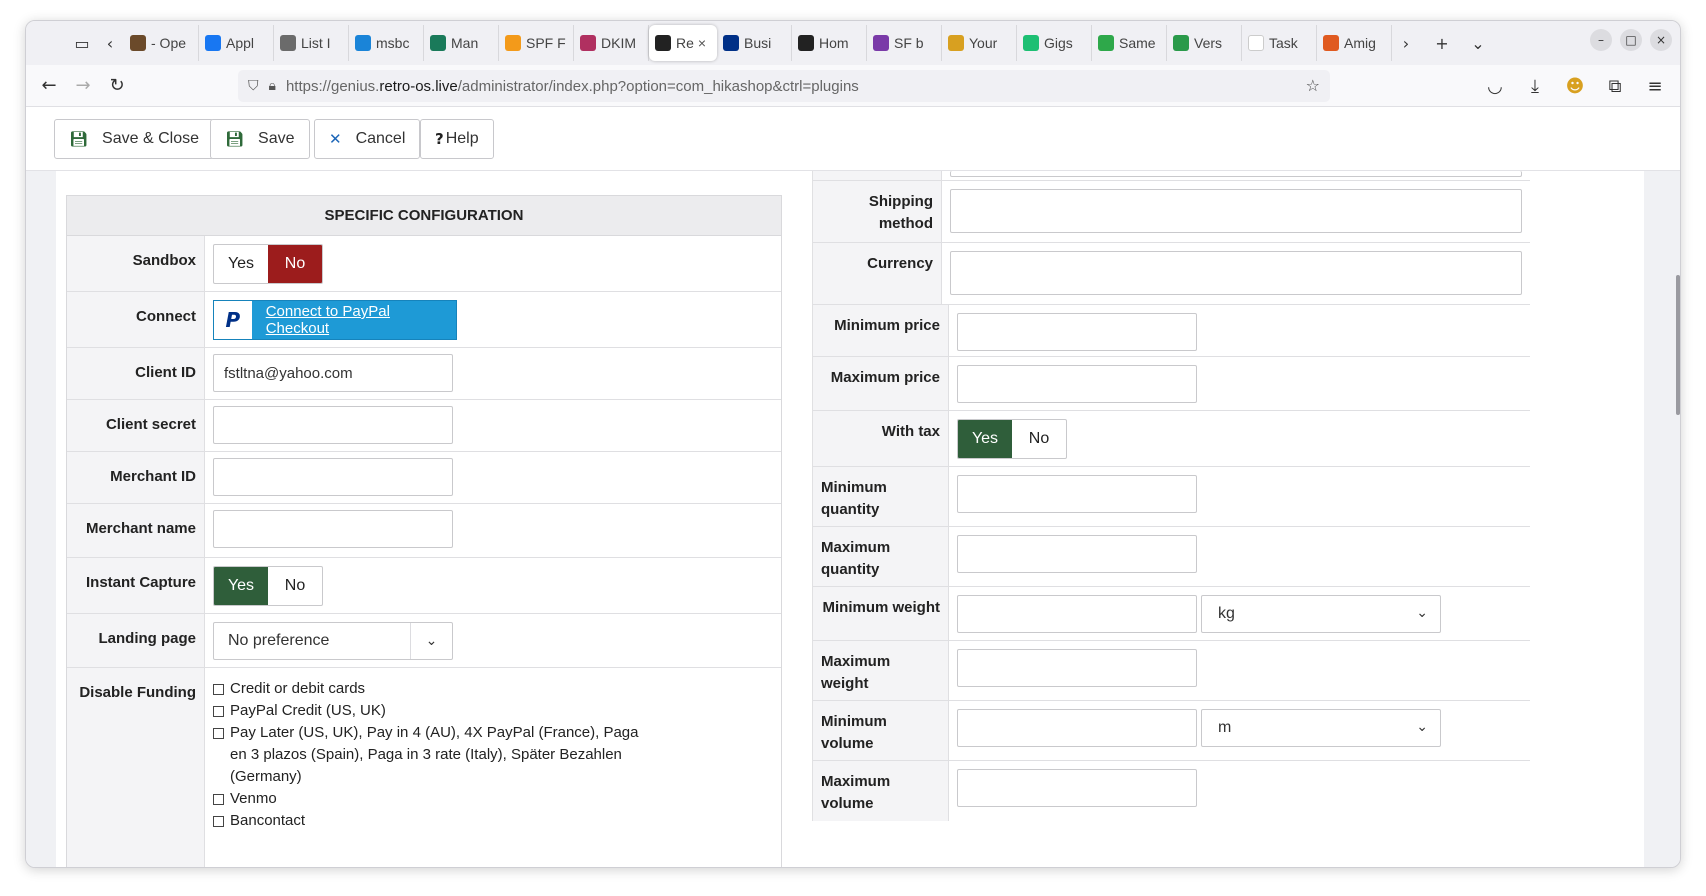  I want to click on client-id-input, so click(333, 373).